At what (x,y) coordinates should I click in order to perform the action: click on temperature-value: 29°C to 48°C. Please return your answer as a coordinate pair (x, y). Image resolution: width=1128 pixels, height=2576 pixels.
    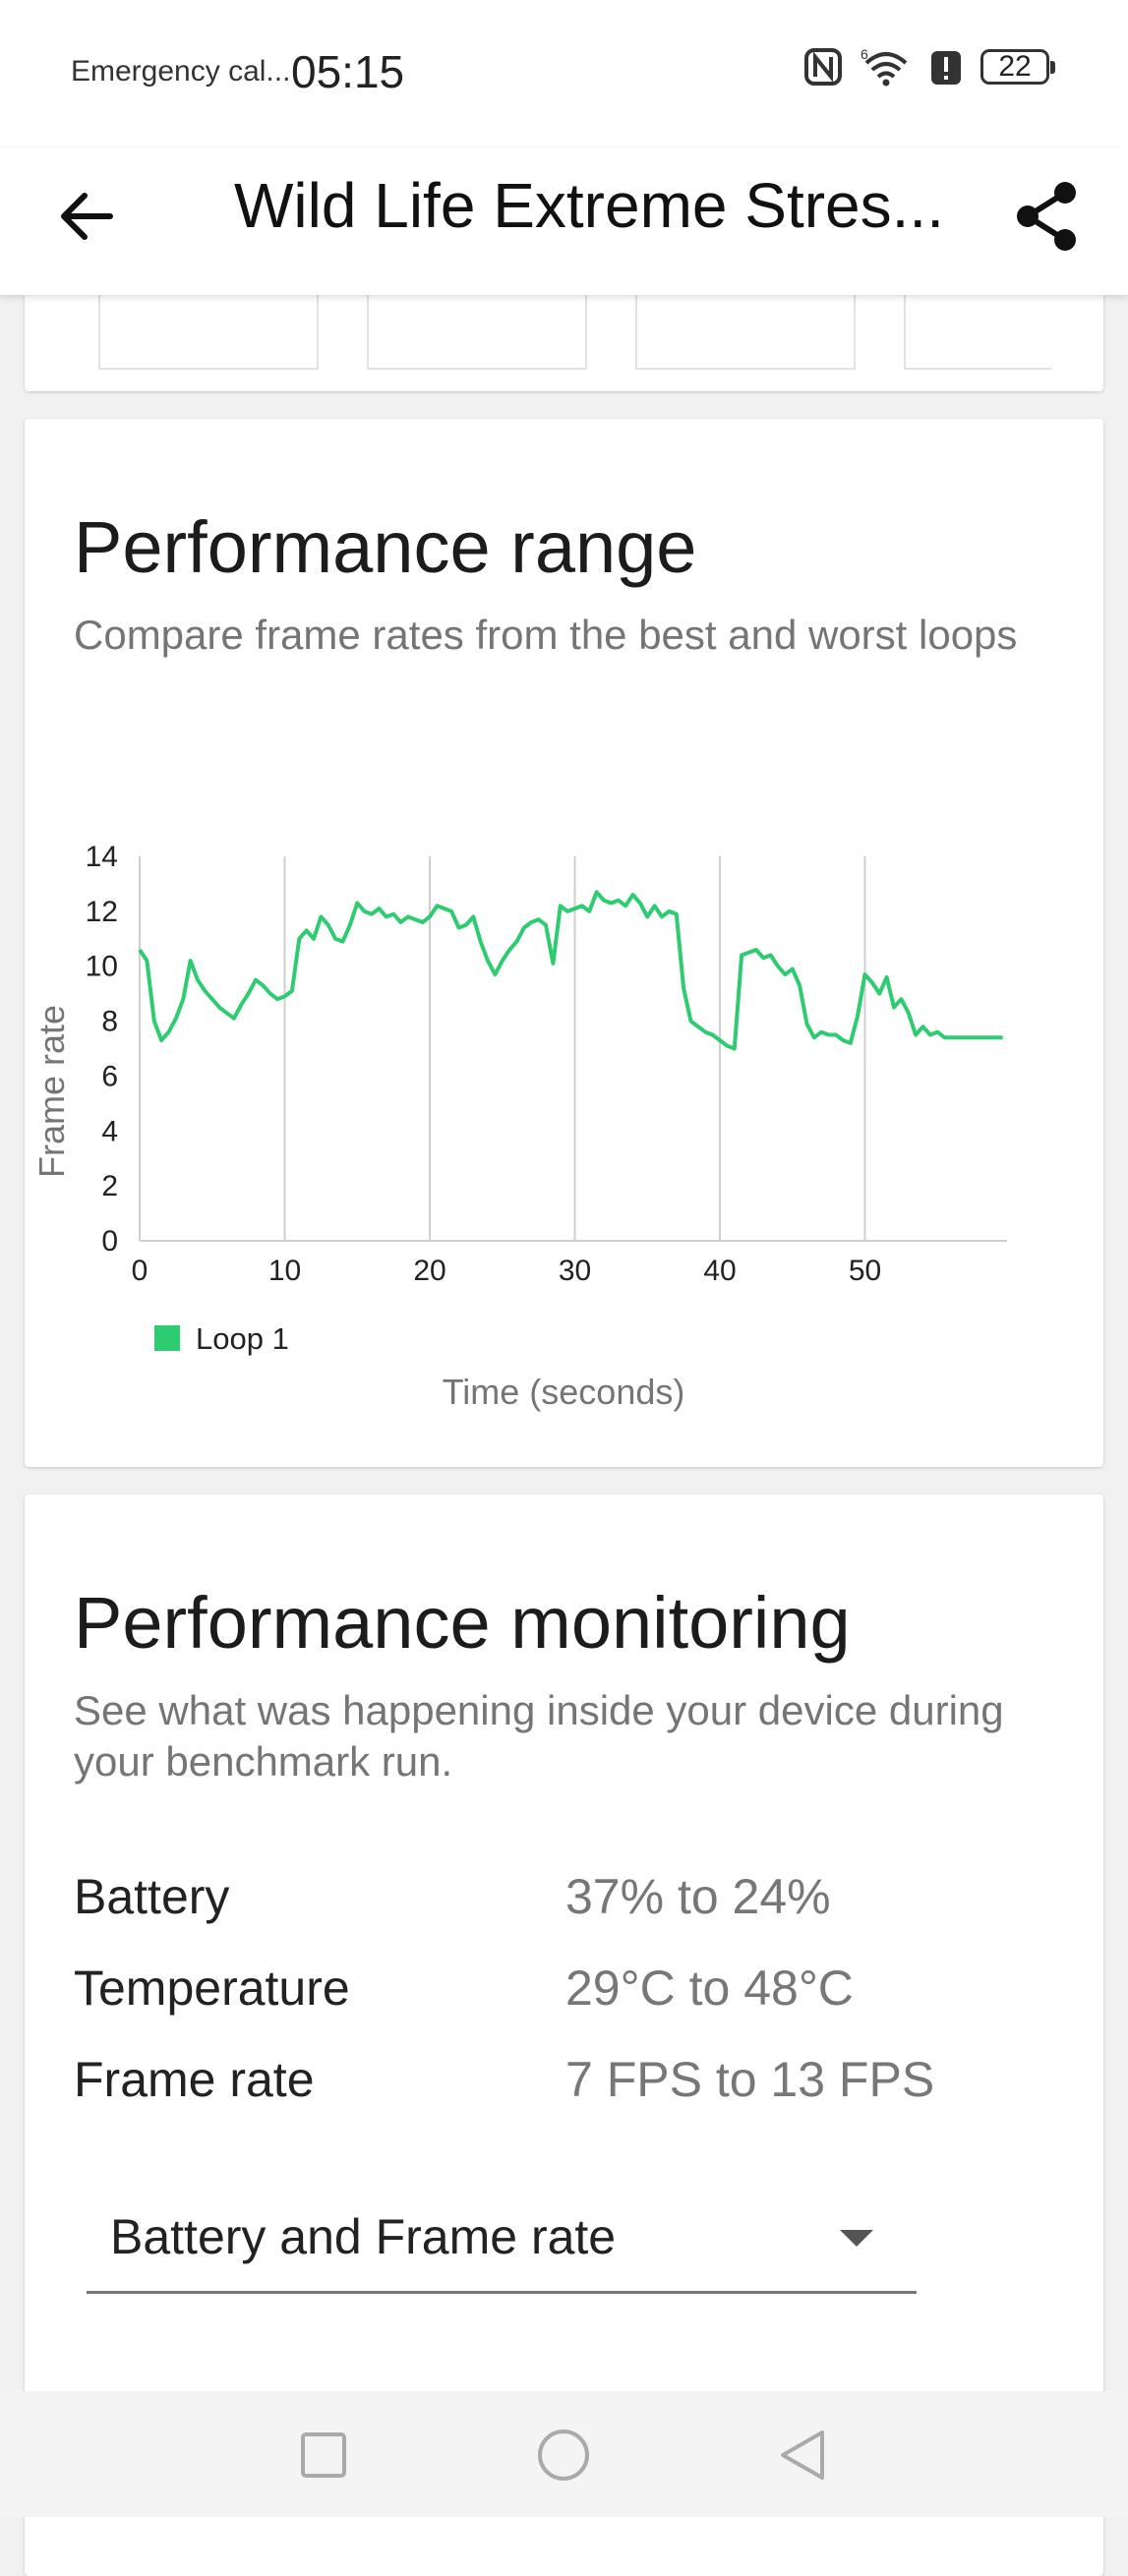
    Looking at the image, I should click on (709, 1988).